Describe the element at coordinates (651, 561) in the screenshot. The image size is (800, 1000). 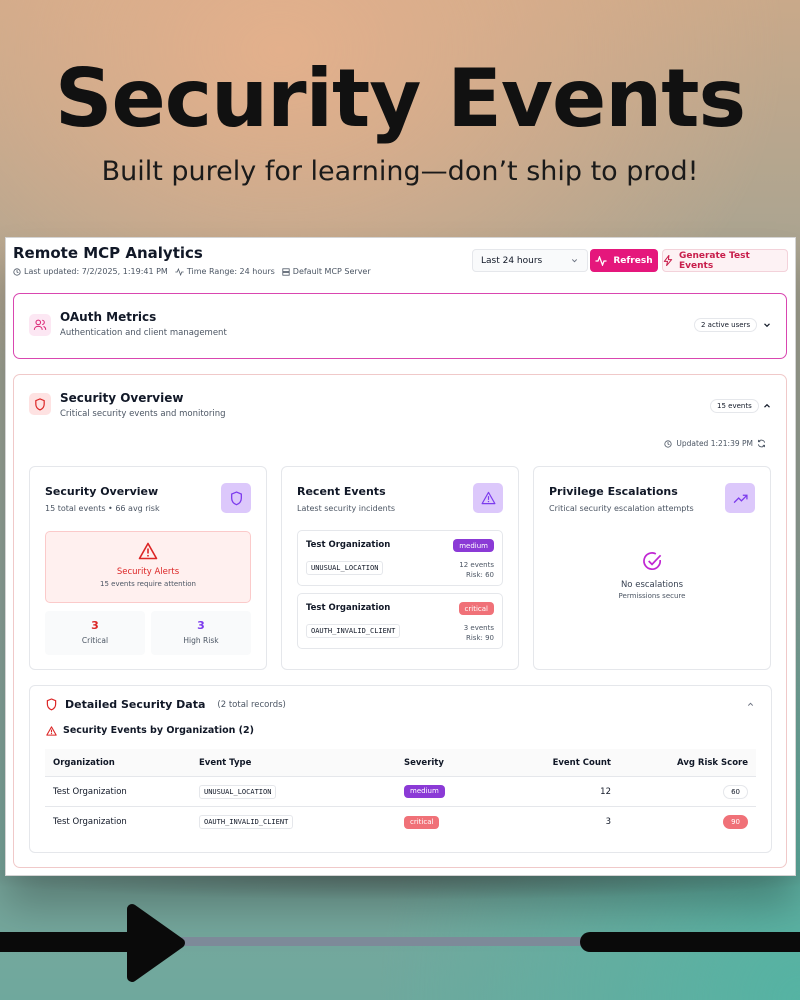
I see `check-circle-icon` at that location.